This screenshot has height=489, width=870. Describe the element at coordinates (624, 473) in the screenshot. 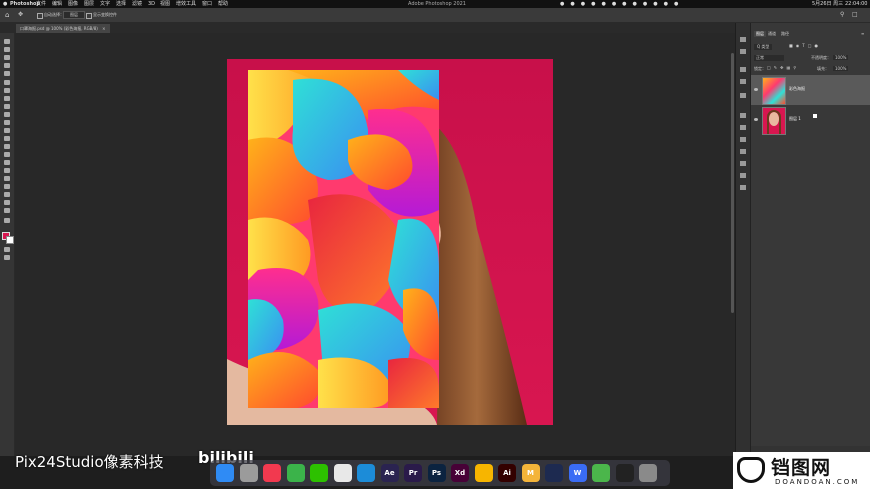

I see `dock-terminal-icon` at that location.